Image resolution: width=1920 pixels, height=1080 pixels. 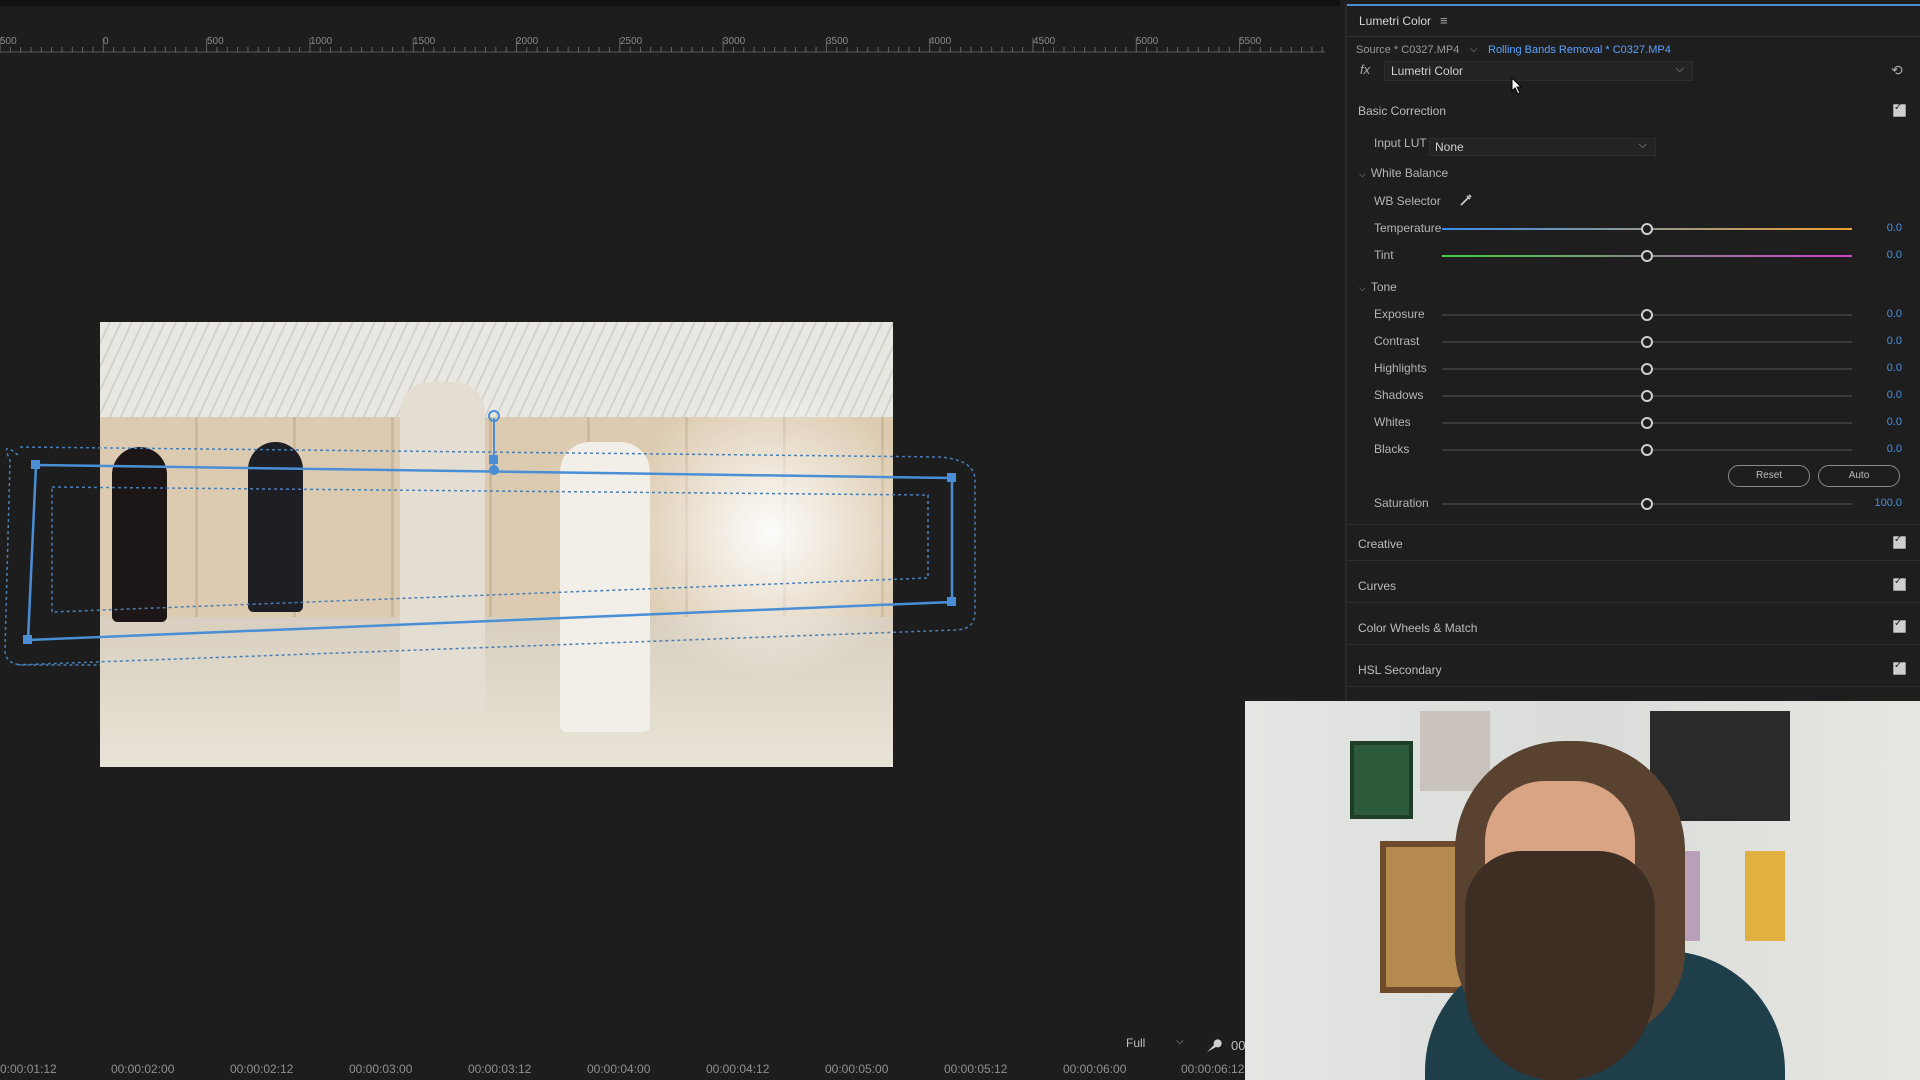 What do you see at coordinates (1538, 71) in the screenshot?
I see `effect-select: Lumetri Color ⌵` at bounding box center [1538, 71].